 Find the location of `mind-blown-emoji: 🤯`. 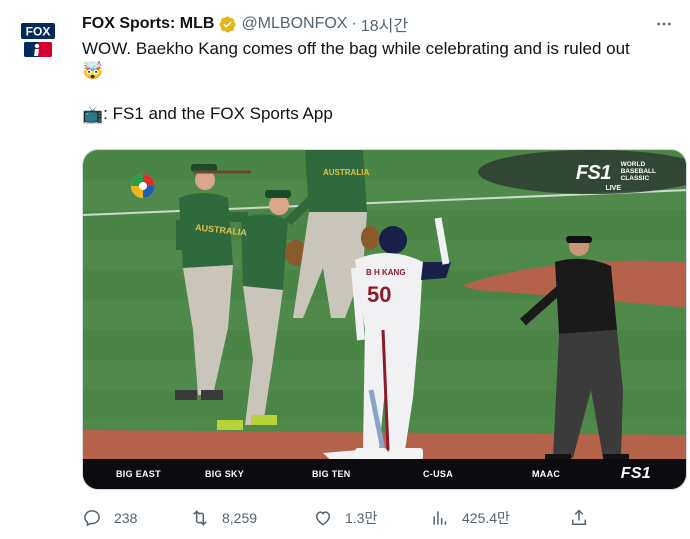

mind-blown-emoji: 🤯 is located at coordinates (93, 70).